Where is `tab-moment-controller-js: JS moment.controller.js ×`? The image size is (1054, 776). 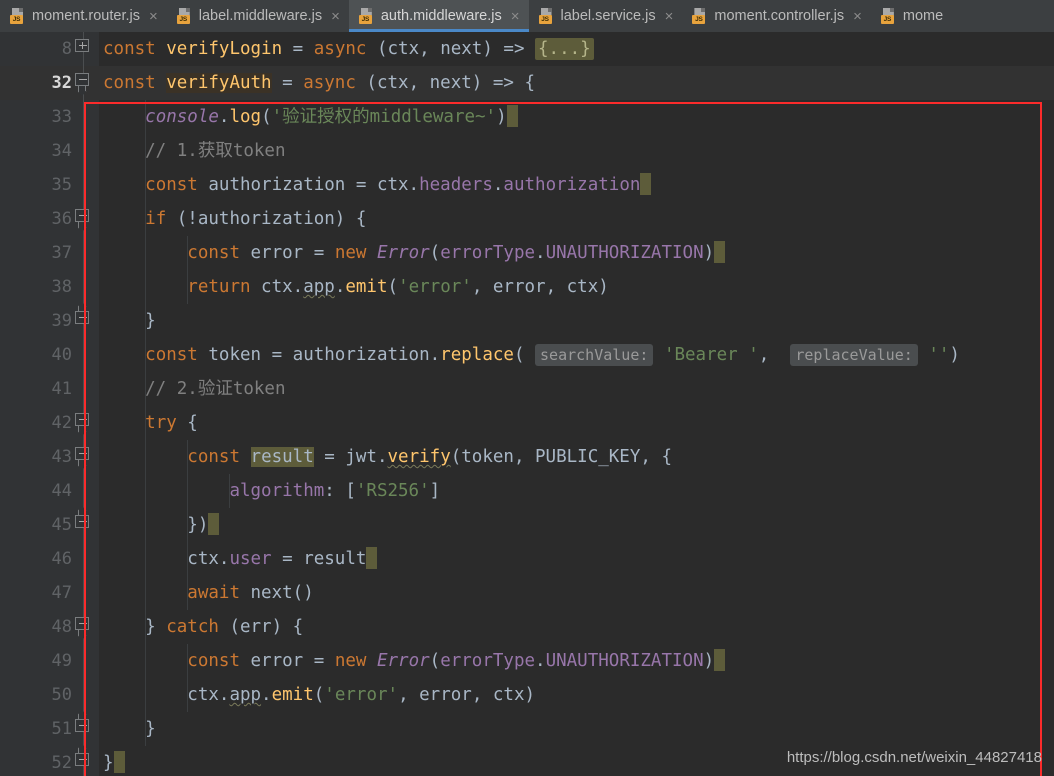 tab-moment-controller-js: JS moment.controller.js × is located at coordinates (776, 16).